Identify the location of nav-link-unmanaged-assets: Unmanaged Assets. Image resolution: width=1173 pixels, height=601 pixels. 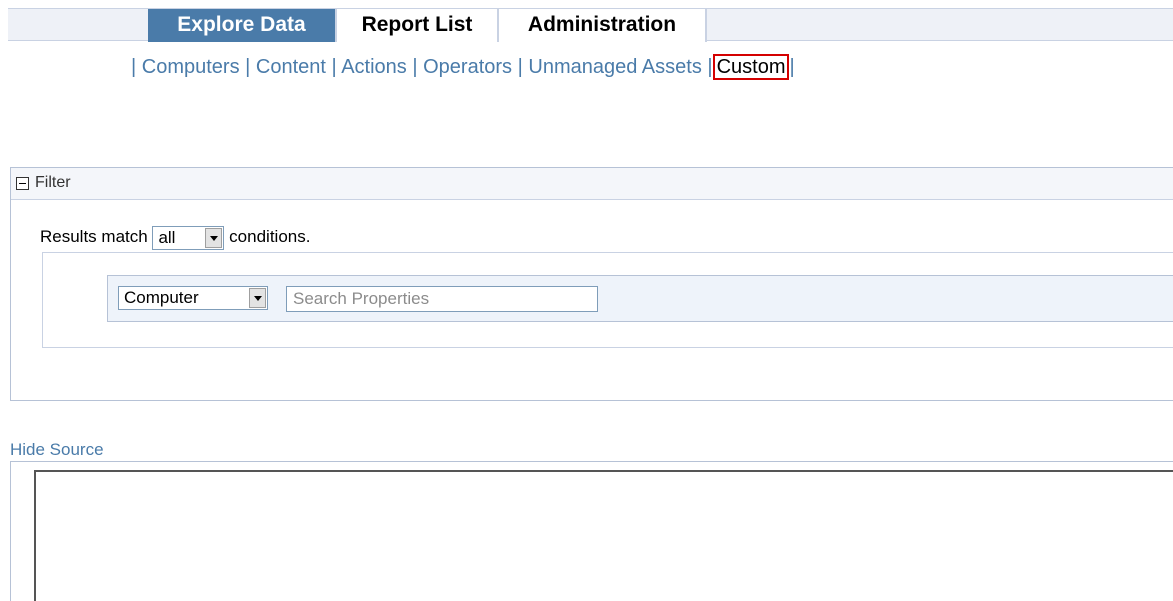
(614, 67).